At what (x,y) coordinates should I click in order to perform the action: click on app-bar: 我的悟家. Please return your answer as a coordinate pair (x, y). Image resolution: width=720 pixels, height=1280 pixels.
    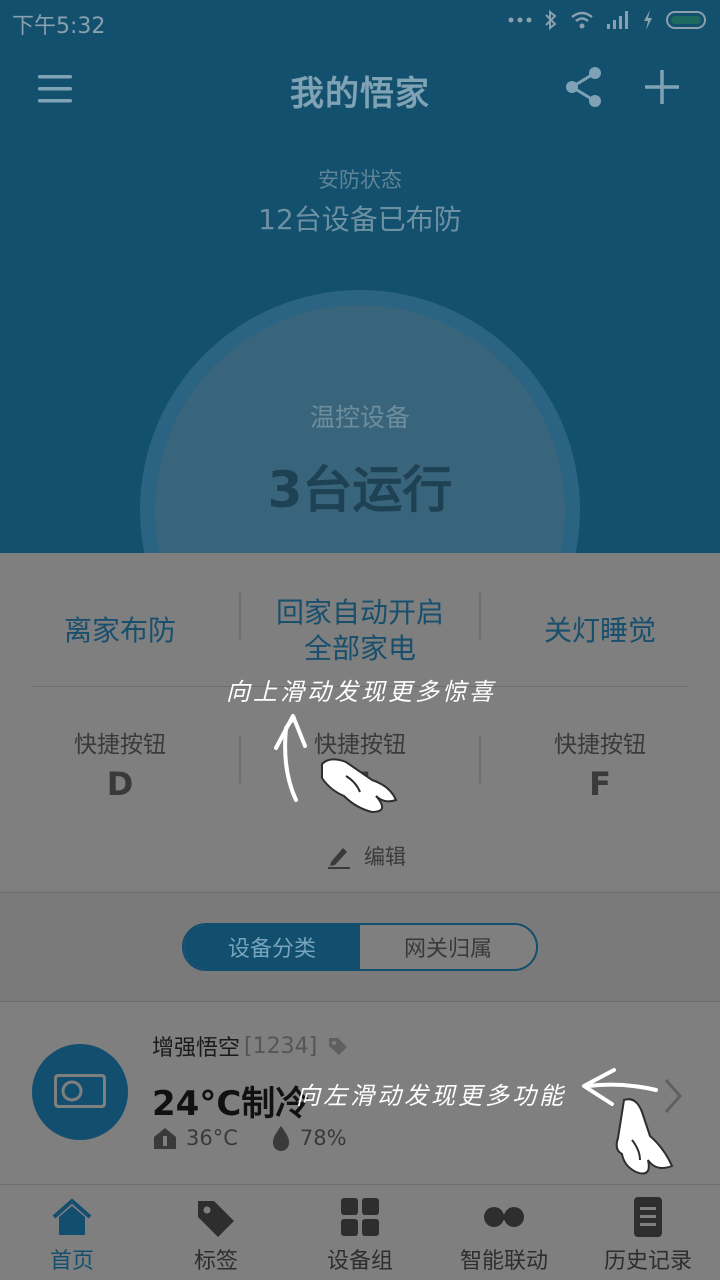
    Looking at the image, I should click on (360, 88).